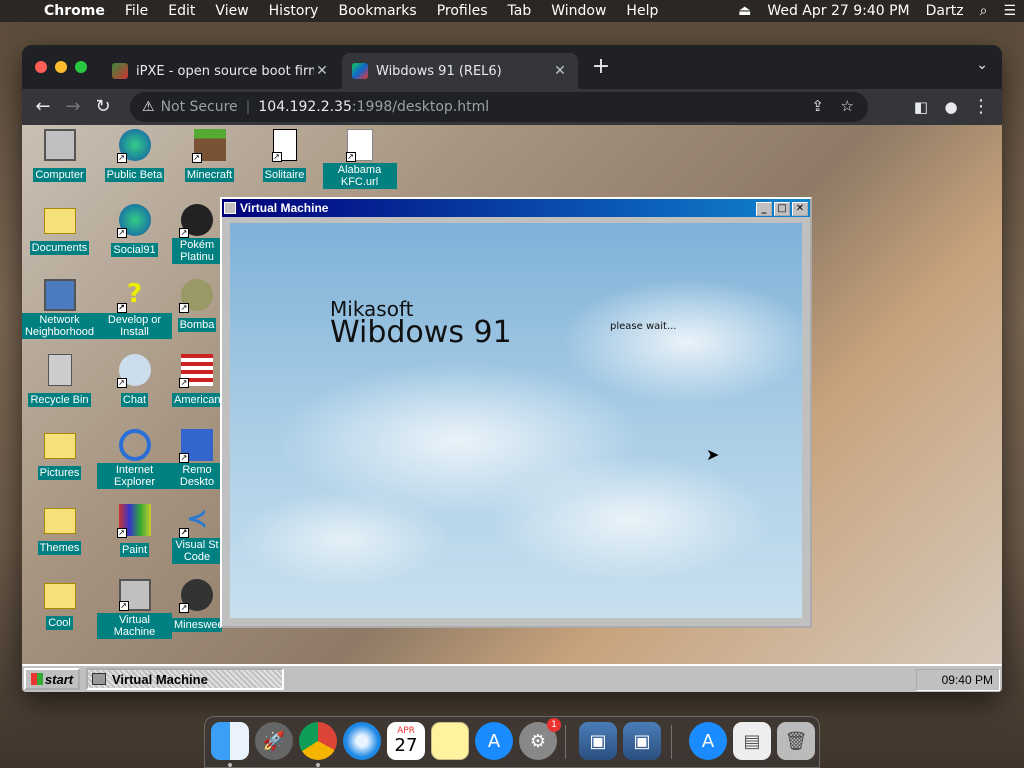  What do you see at coordinates (230, 741) in the screenshot?
I see `finder-icon` at bounding box center [230, 741].